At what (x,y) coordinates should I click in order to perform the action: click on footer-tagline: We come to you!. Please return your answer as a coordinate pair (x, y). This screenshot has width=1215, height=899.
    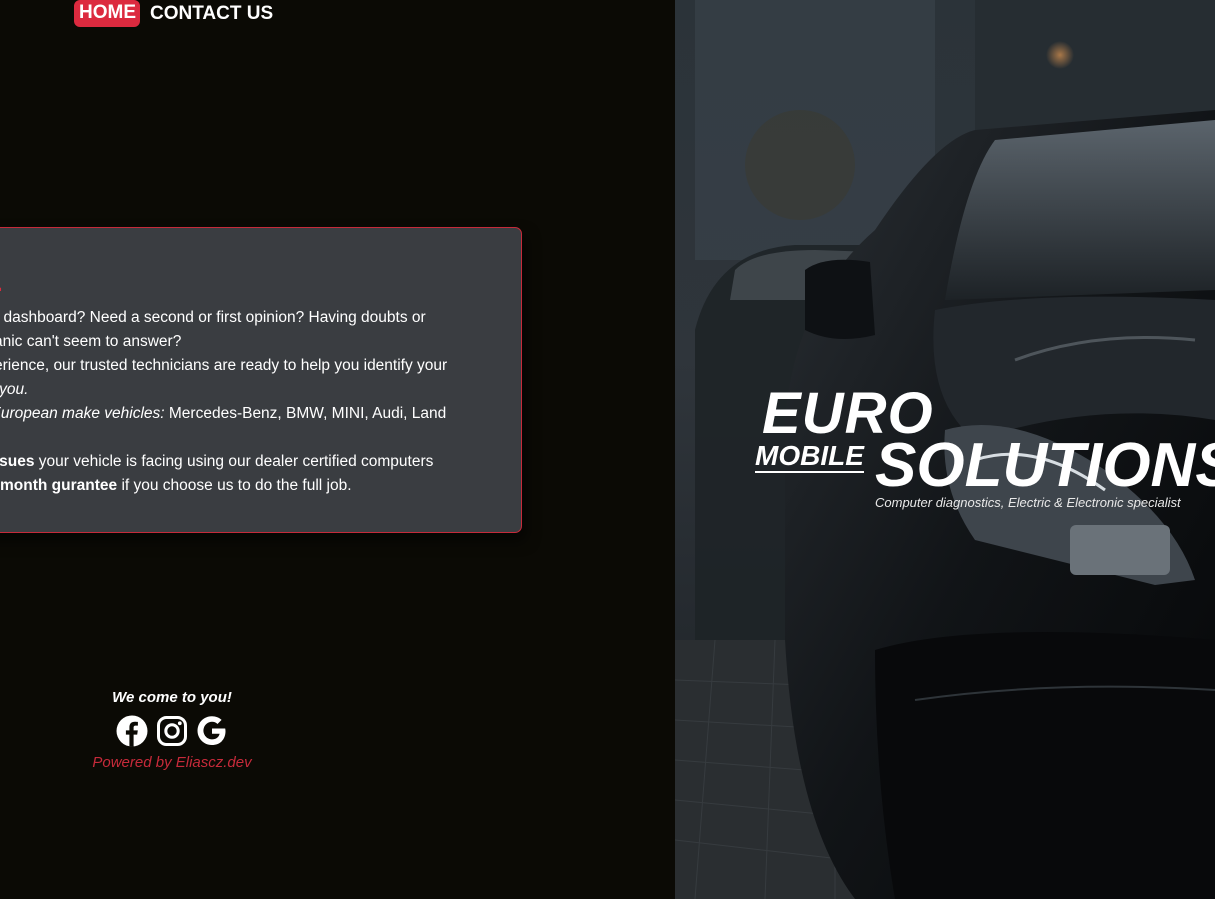
    Looking at the image, I should click on (172, 697).